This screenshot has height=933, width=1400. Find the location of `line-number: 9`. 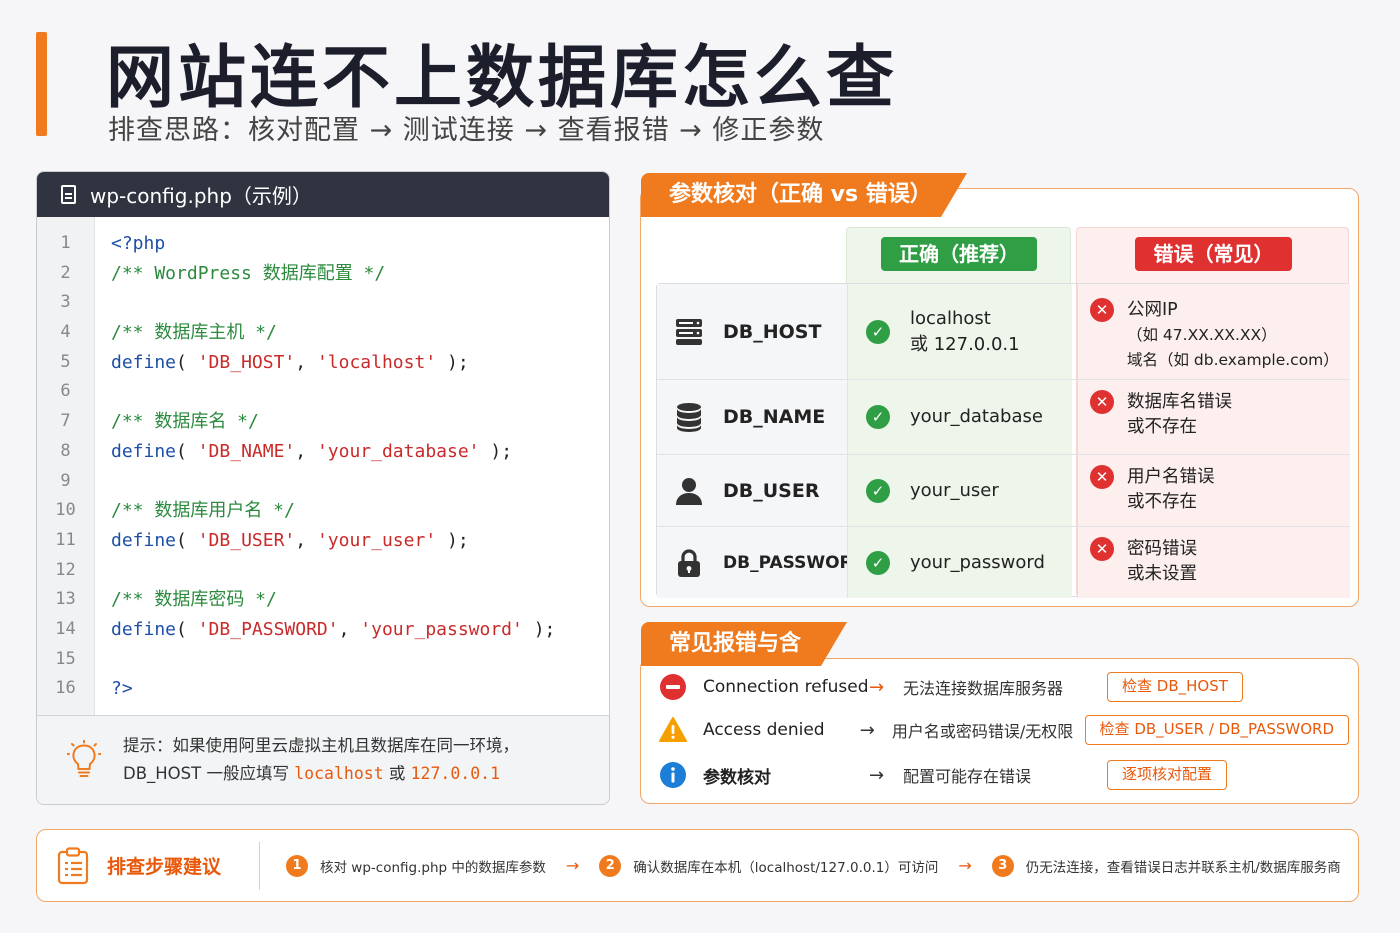

line-number: 9 is located at coordinates (65, 480).